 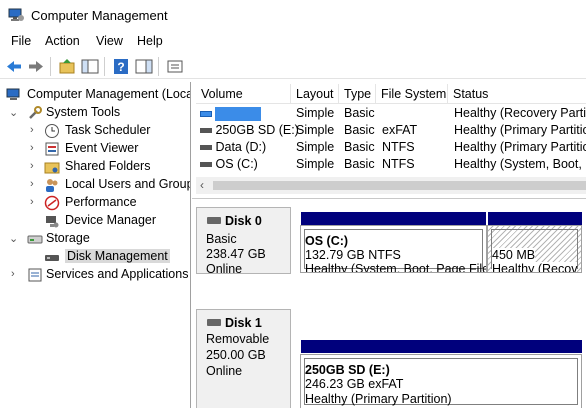 What do you see at coordinates (101, 202) in the screenshot?
I see `tree-label: Performance` at bounding box center [101, 202].